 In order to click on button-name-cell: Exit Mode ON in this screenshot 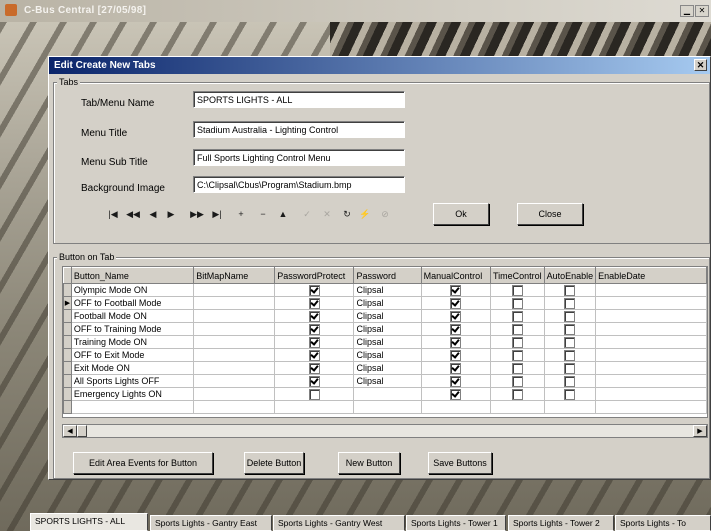, I will do `click(132, 368)`.